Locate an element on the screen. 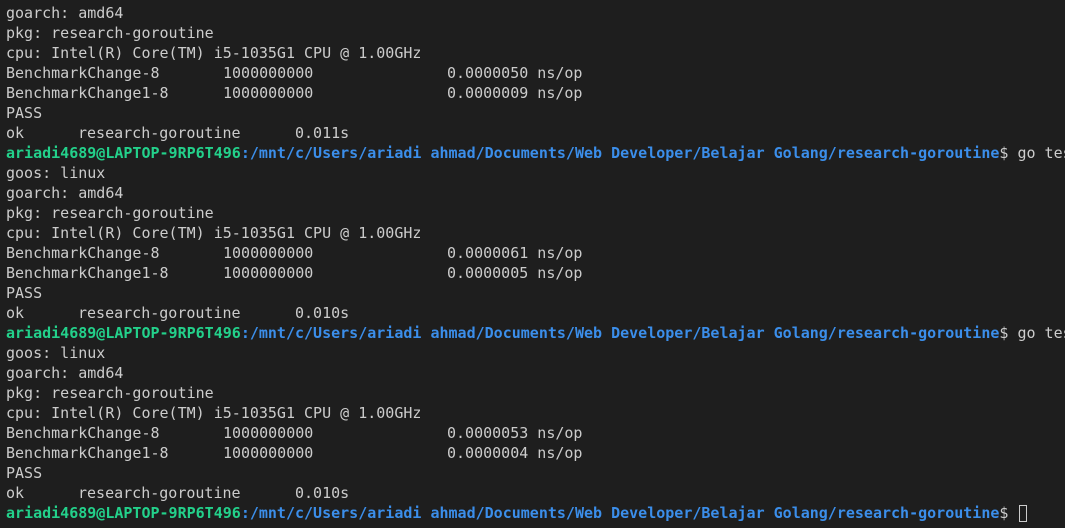 The height and width of the screenshot is (528, 1065). benchmark-result: 0.0000004 ns/op is located at coordinates (515, 453).